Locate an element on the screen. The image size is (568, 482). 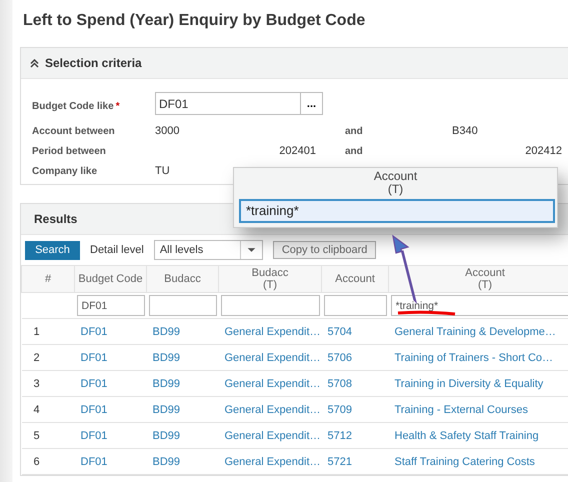
field-value: 202401 is located at coordinates (297, 151).